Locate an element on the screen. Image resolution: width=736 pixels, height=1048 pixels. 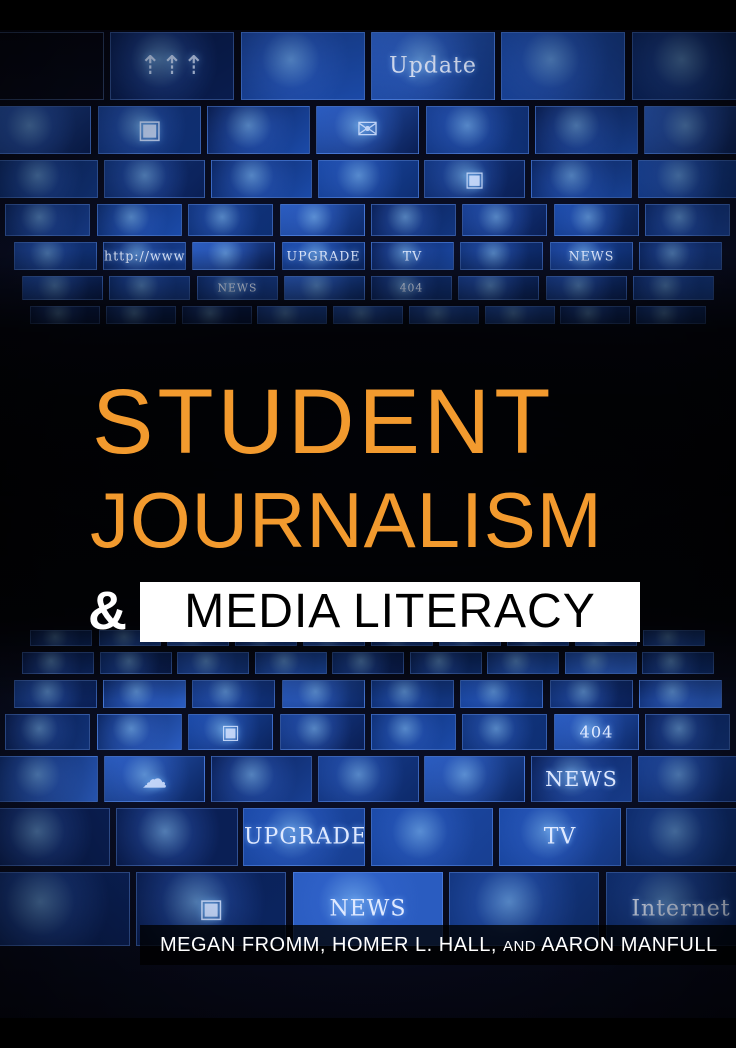
screen-label: http://www. is located at coordinates (145, 256).